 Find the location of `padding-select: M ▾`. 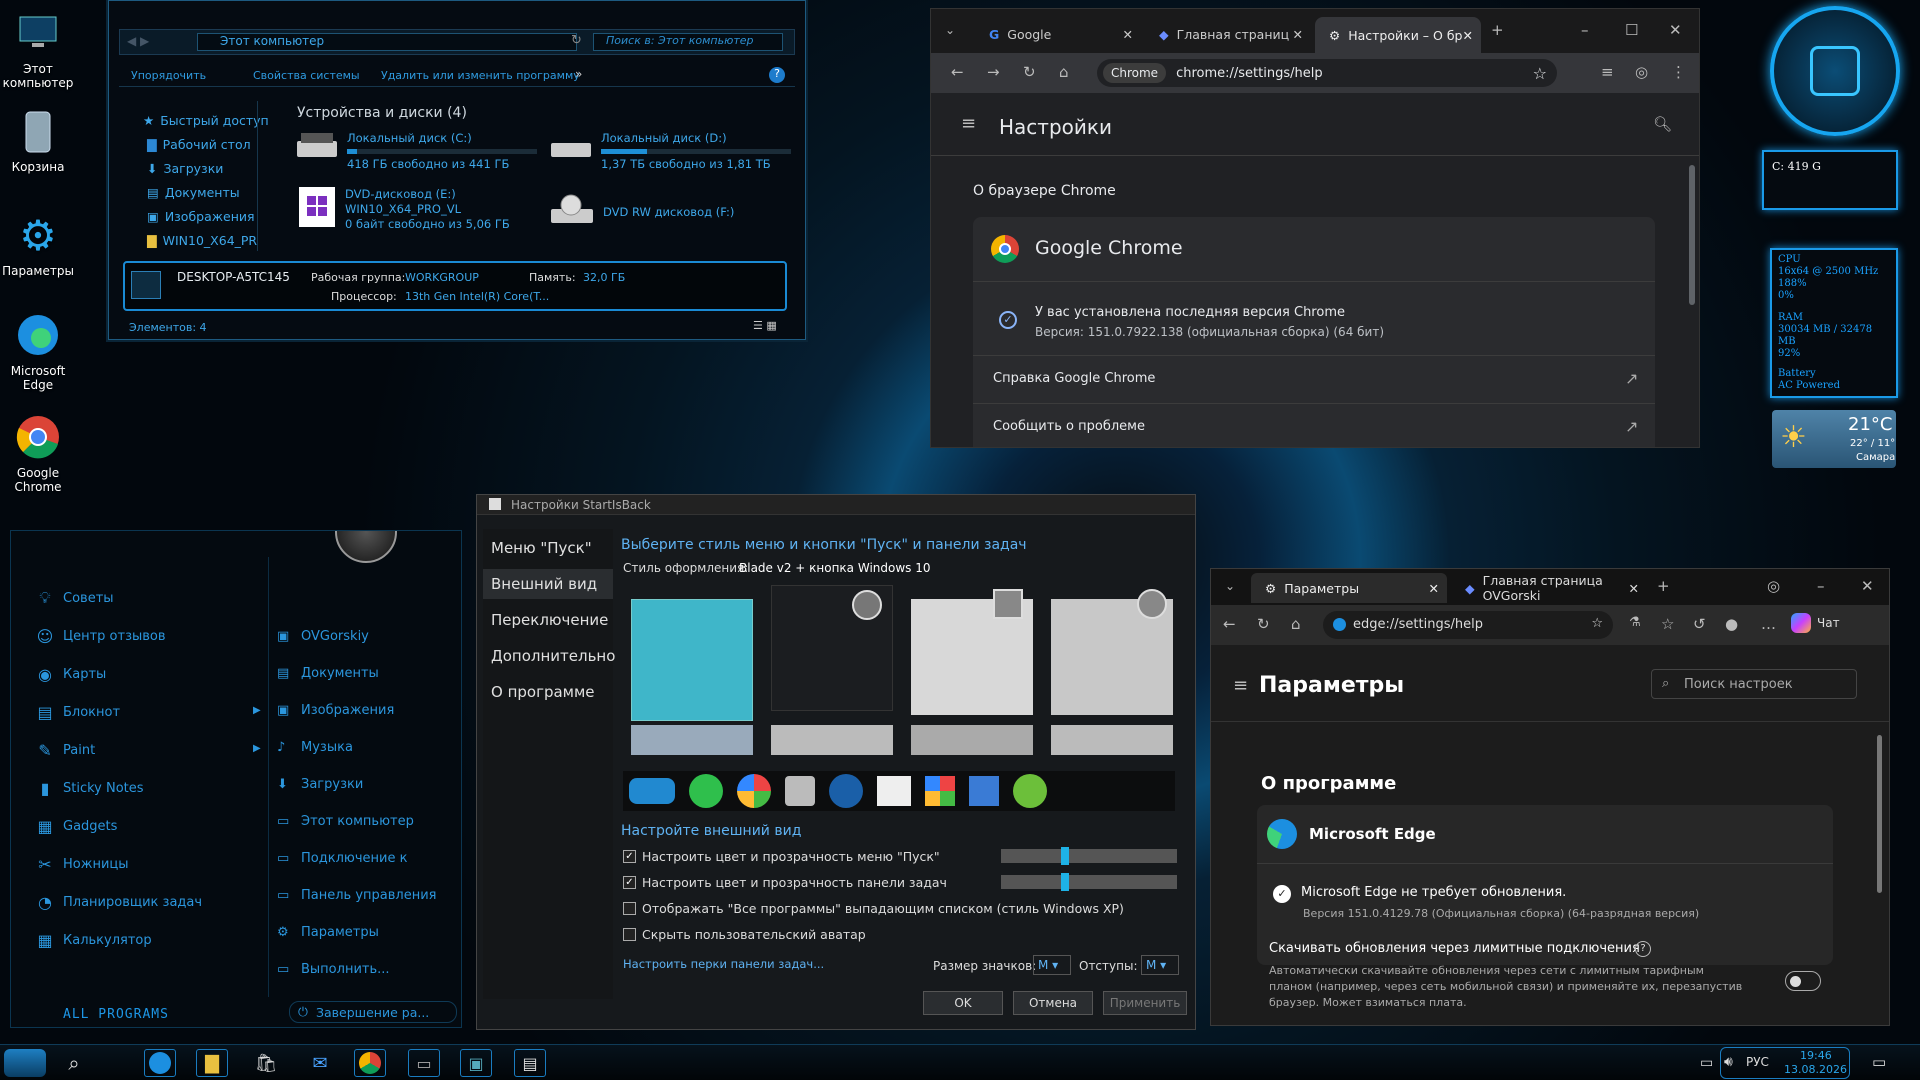

padding-select: M ▾ is located at coordinates (1160, 965).